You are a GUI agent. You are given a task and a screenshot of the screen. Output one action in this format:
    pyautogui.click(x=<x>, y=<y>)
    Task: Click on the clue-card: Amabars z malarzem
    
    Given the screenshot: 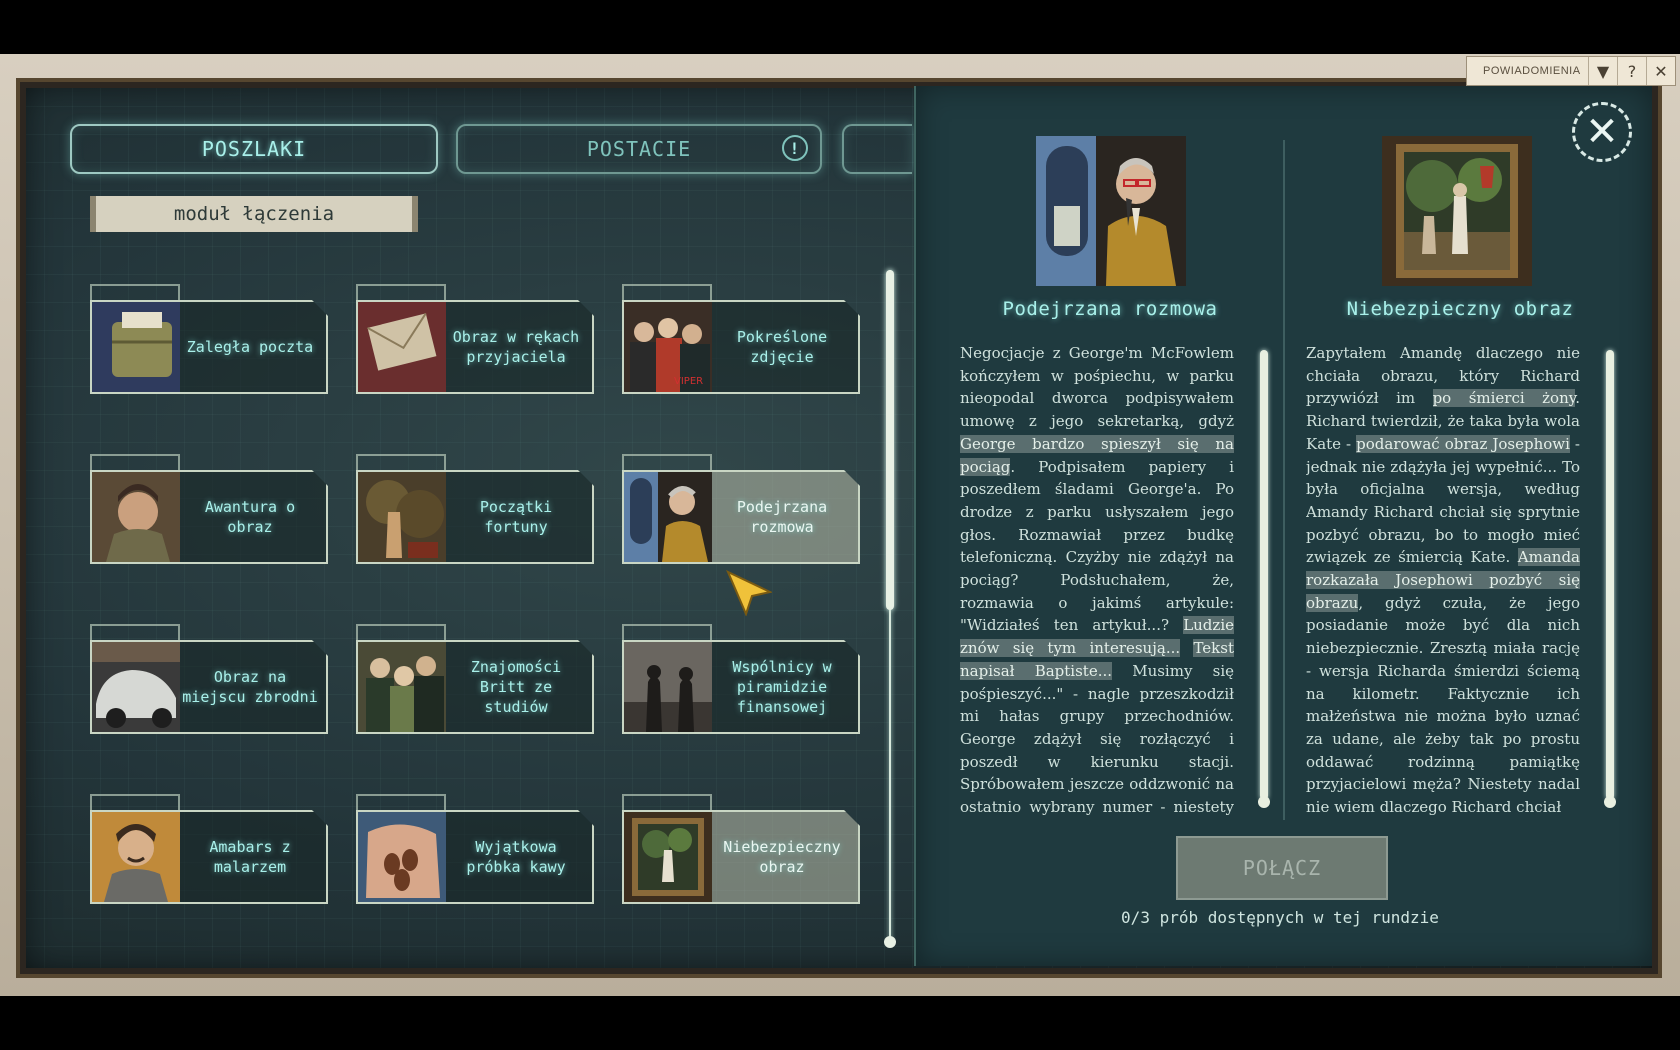 What is the action you would take?
    pyautogui.click(x=209, y=849)
    